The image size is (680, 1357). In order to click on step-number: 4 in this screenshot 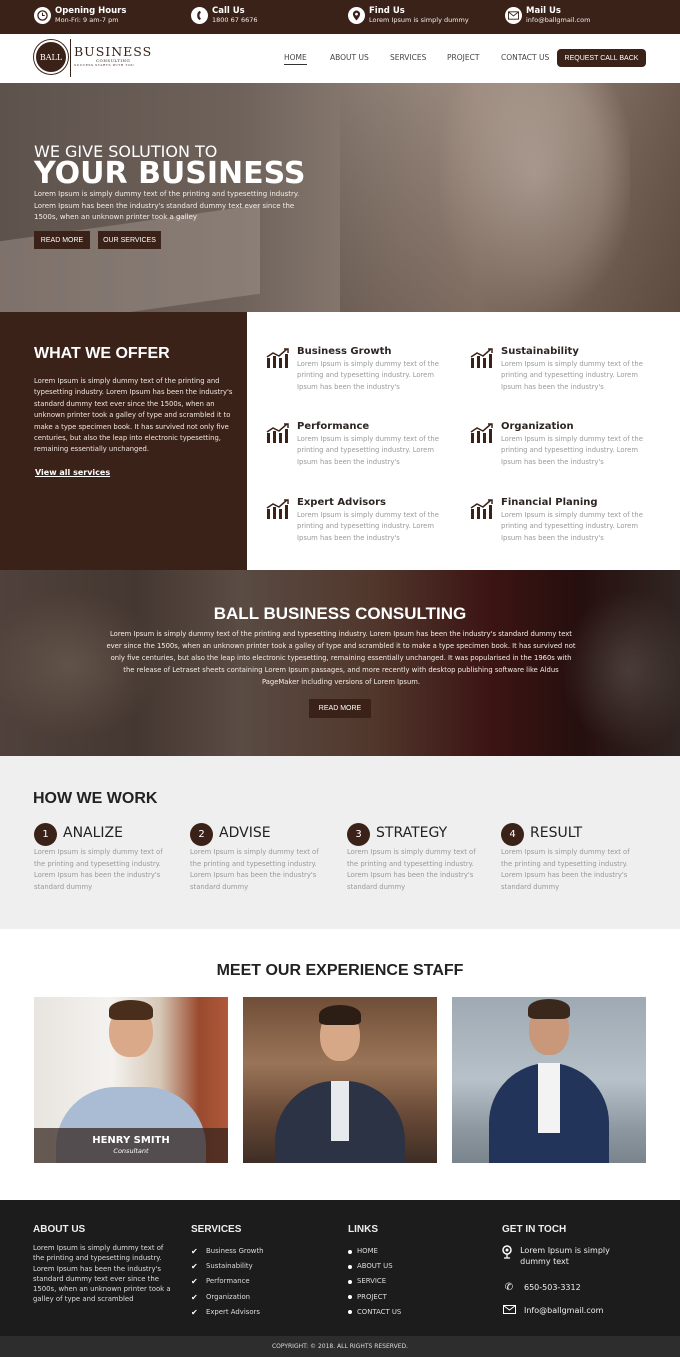, I will do `click(512, 834)`.